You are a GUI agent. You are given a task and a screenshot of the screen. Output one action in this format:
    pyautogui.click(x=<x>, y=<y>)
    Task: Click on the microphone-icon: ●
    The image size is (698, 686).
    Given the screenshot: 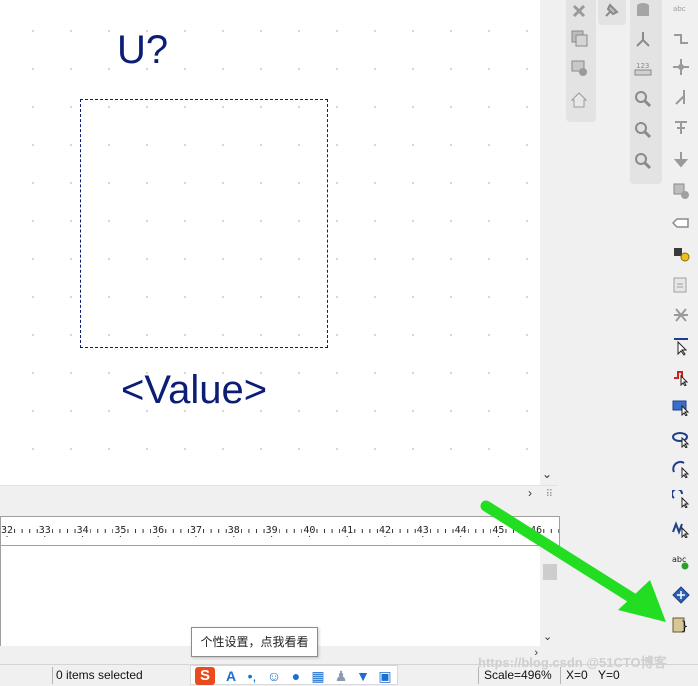 What is the action you would take?
    pyautogui.click(x=296, y=676)
    